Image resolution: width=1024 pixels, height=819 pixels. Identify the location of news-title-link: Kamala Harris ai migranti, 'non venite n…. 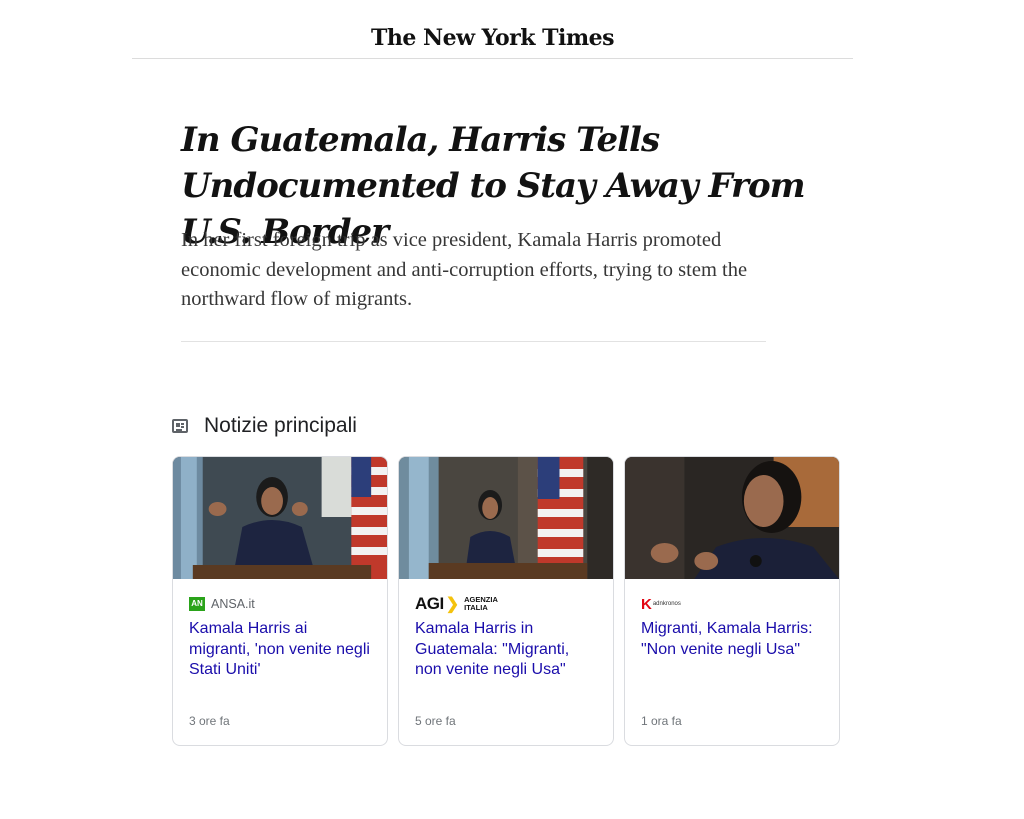
(281, 650).